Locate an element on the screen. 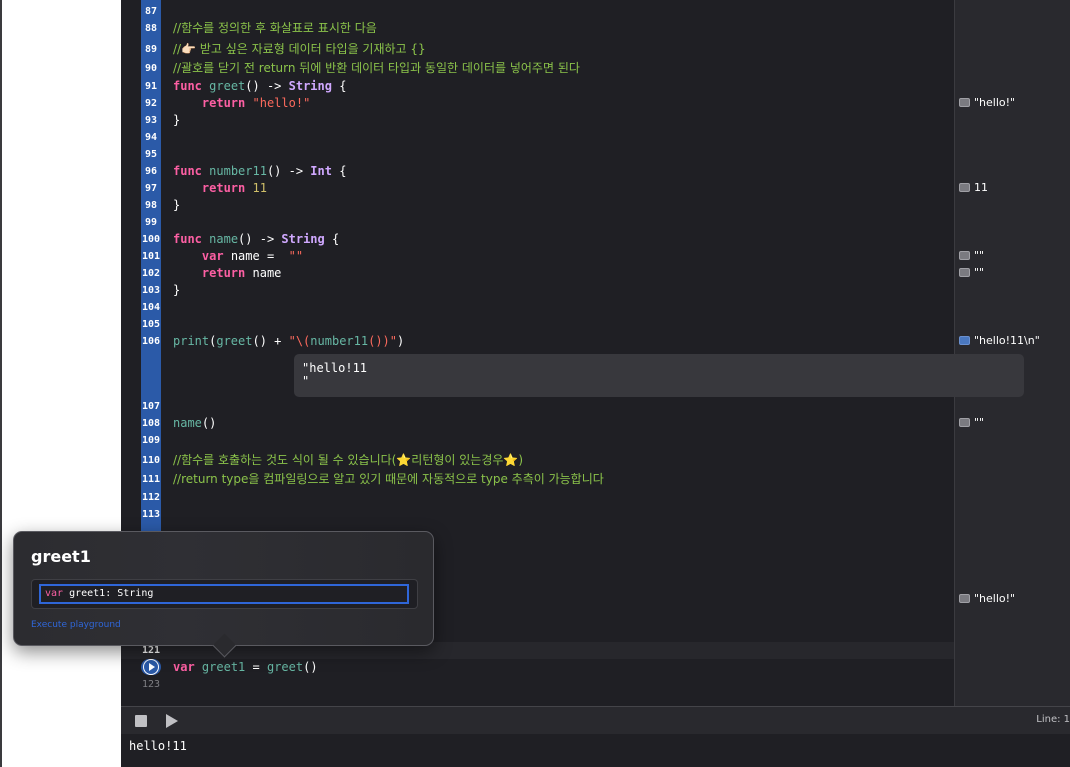 The width and height of the screenshot is (1070, 767). code-line-104: 104 is located at coordinates (537, 307).